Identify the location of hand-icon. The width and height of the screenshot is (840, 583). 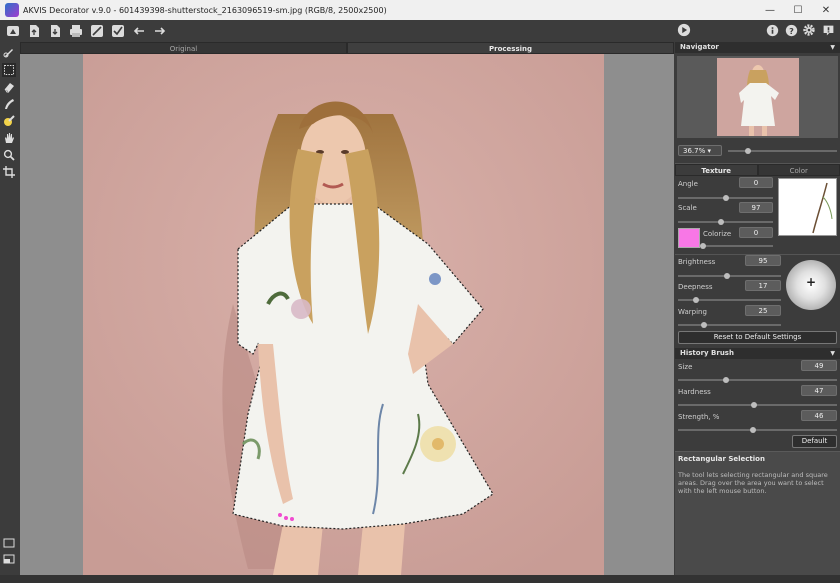
(9, 138).